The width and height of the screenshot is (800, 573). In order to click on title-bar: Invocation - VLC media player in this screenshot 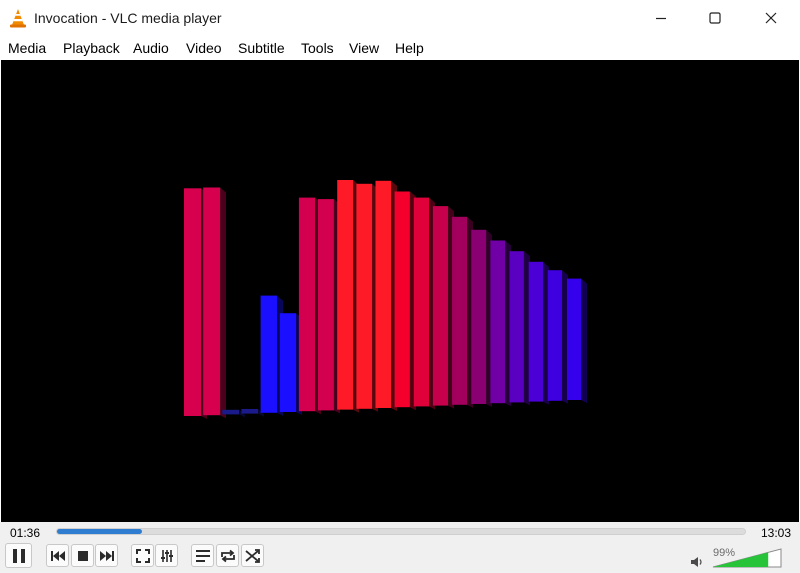, I will do `click(400, 18)`.